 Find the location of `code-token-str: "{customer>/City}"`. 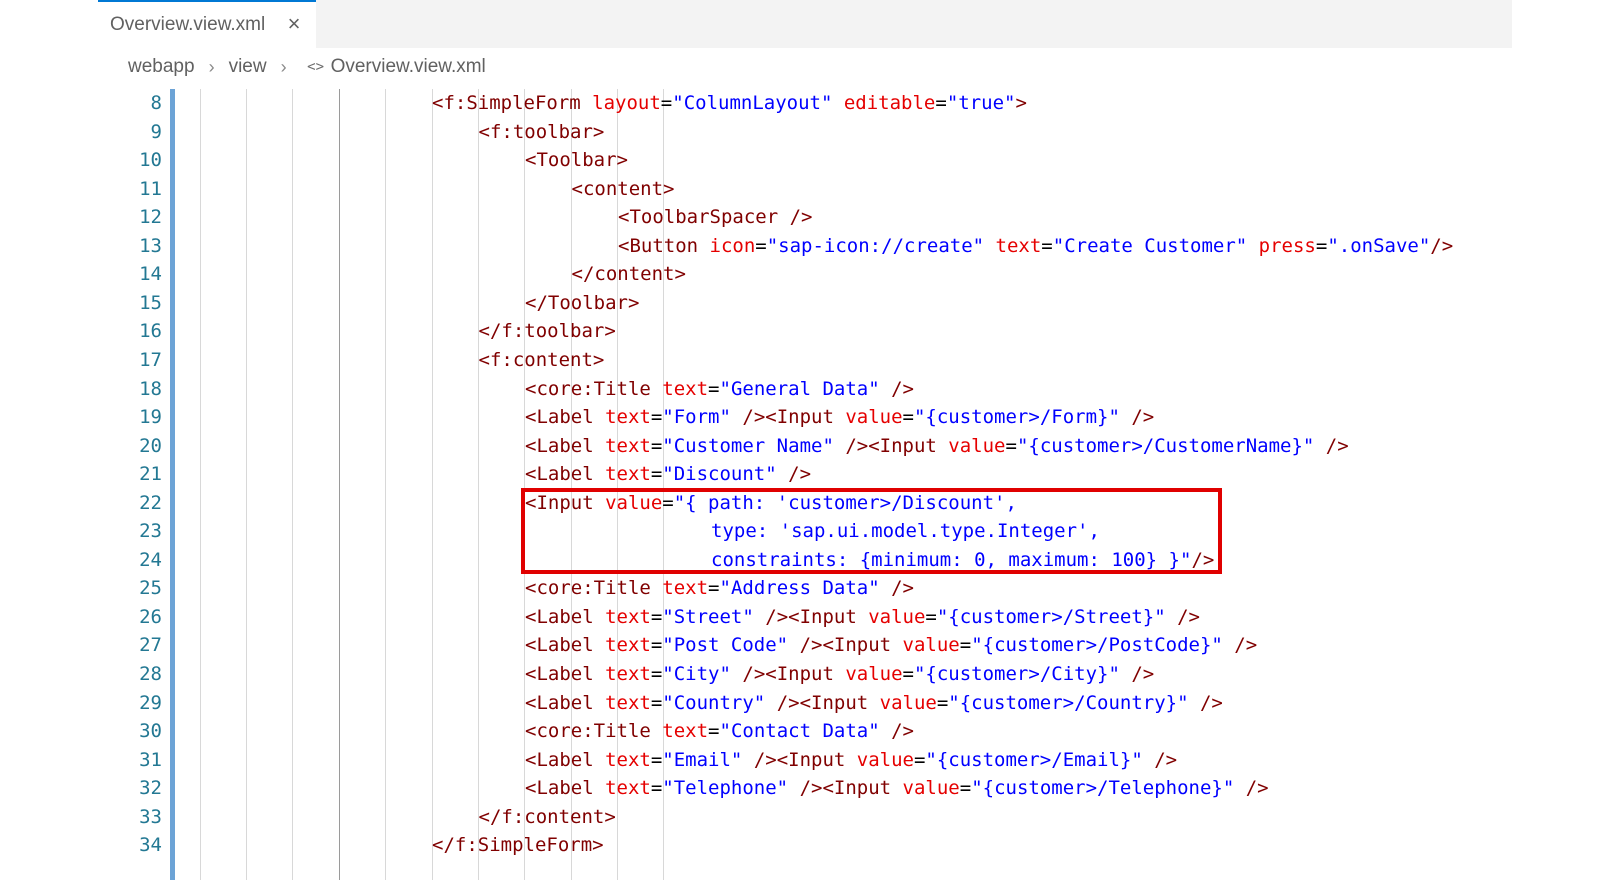

code-token-str: "{customer>/City}" is located at coordinates (1016, 674).